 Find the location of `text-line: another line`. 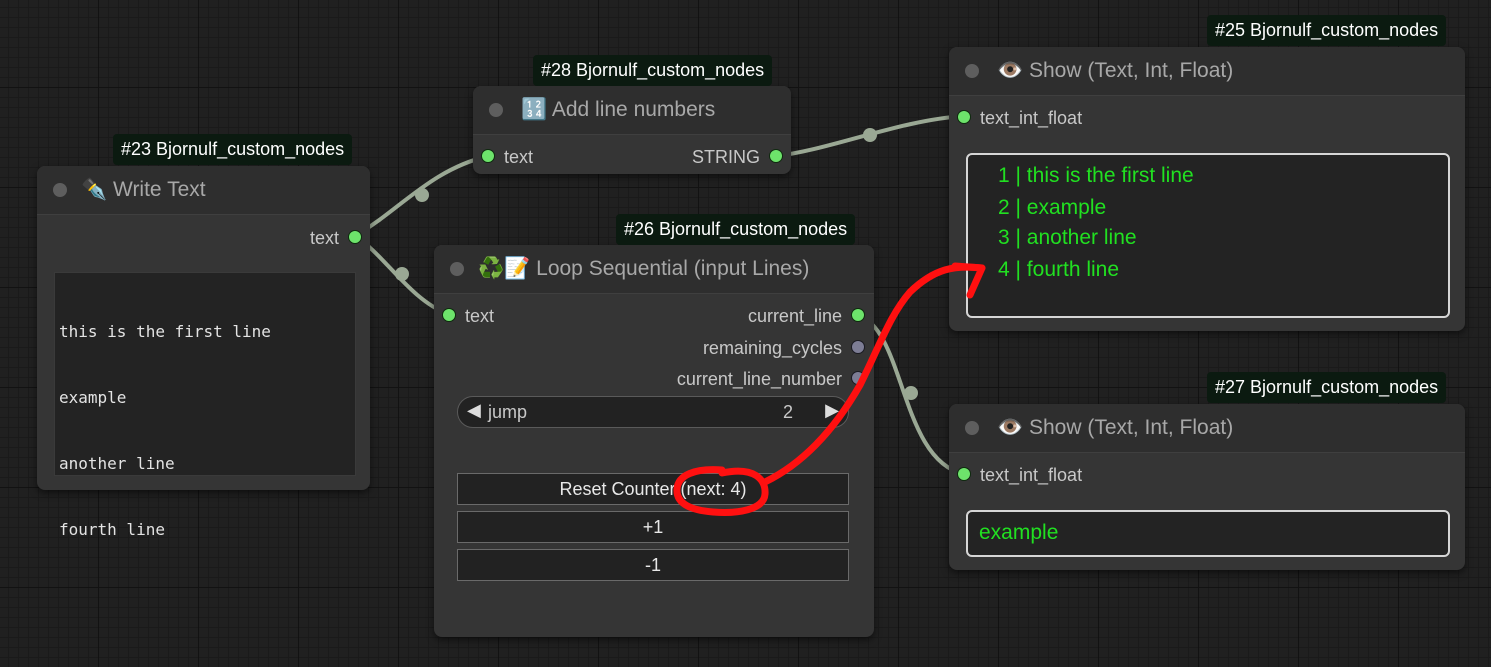

text-line: another line is located at coordinates (117, 463).